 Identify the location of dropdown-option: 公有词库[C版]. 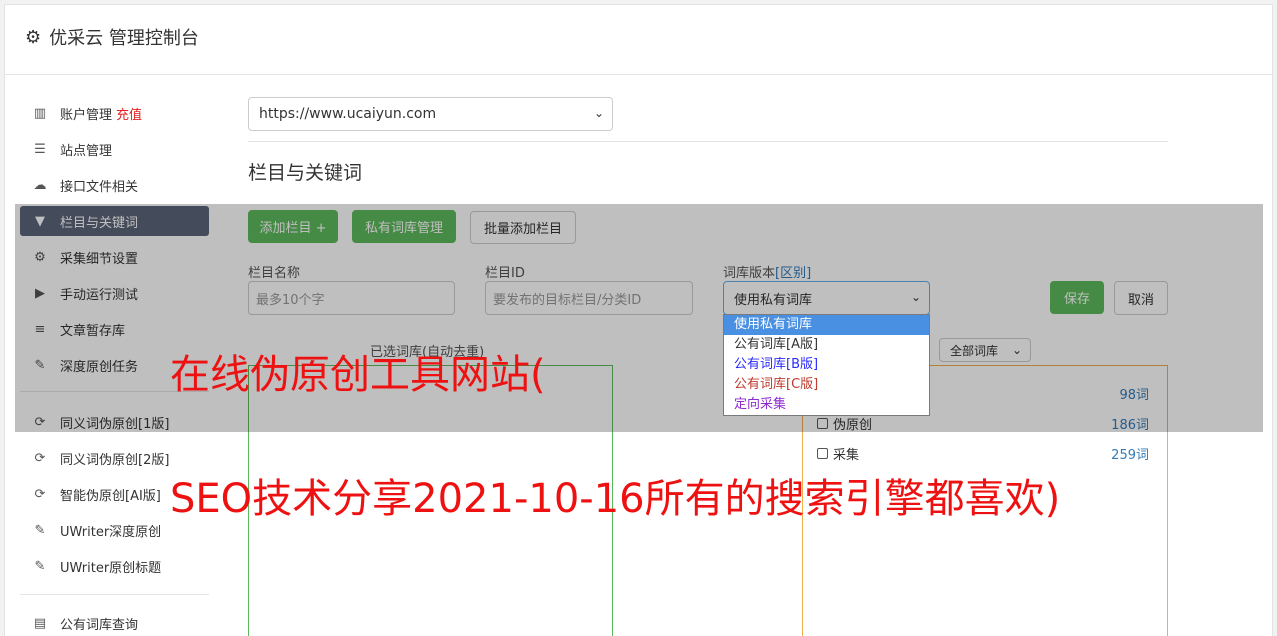
(826, 385).